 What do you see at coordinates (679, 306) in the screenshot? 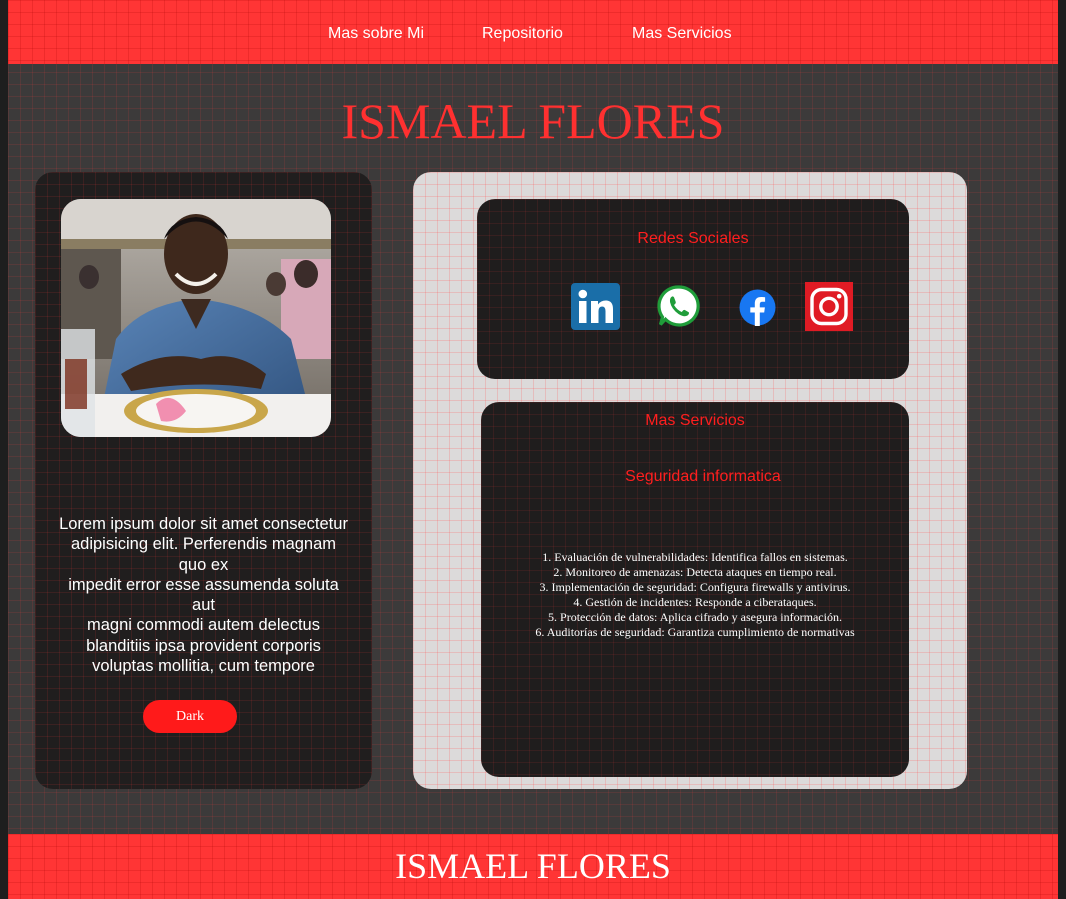
I see `whatsapp-icon` at bounding box center [679, 306].